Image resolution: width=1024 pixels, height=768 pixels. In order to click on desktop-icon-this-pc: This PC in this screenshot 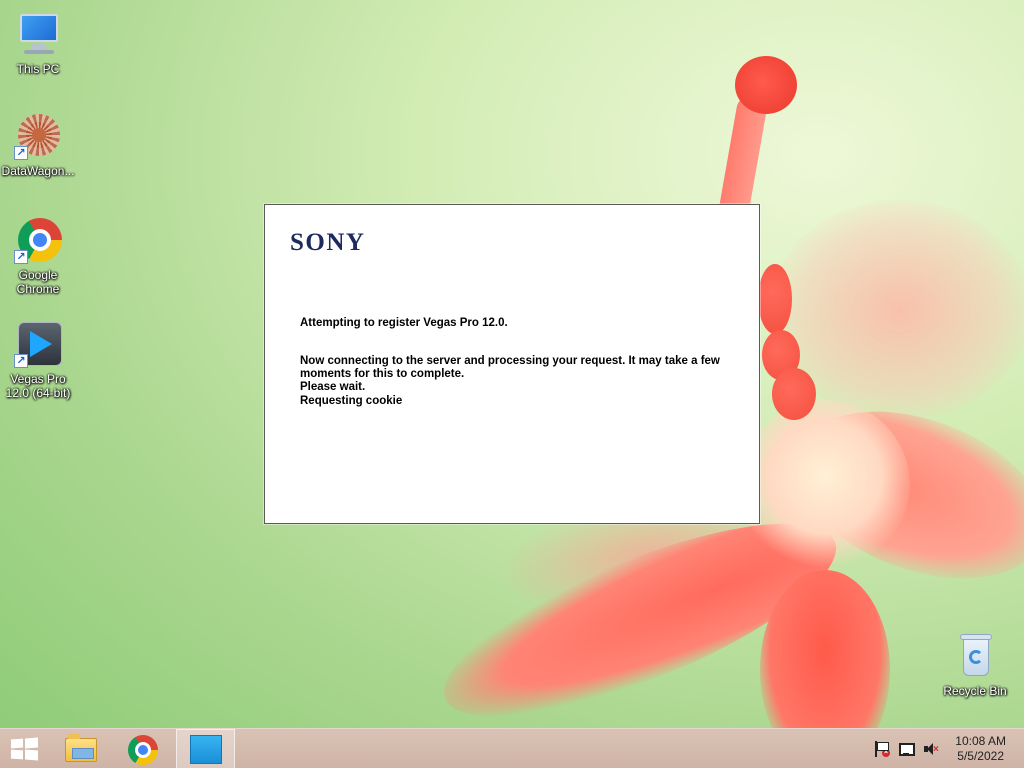, I will do `click(38, 43)`.